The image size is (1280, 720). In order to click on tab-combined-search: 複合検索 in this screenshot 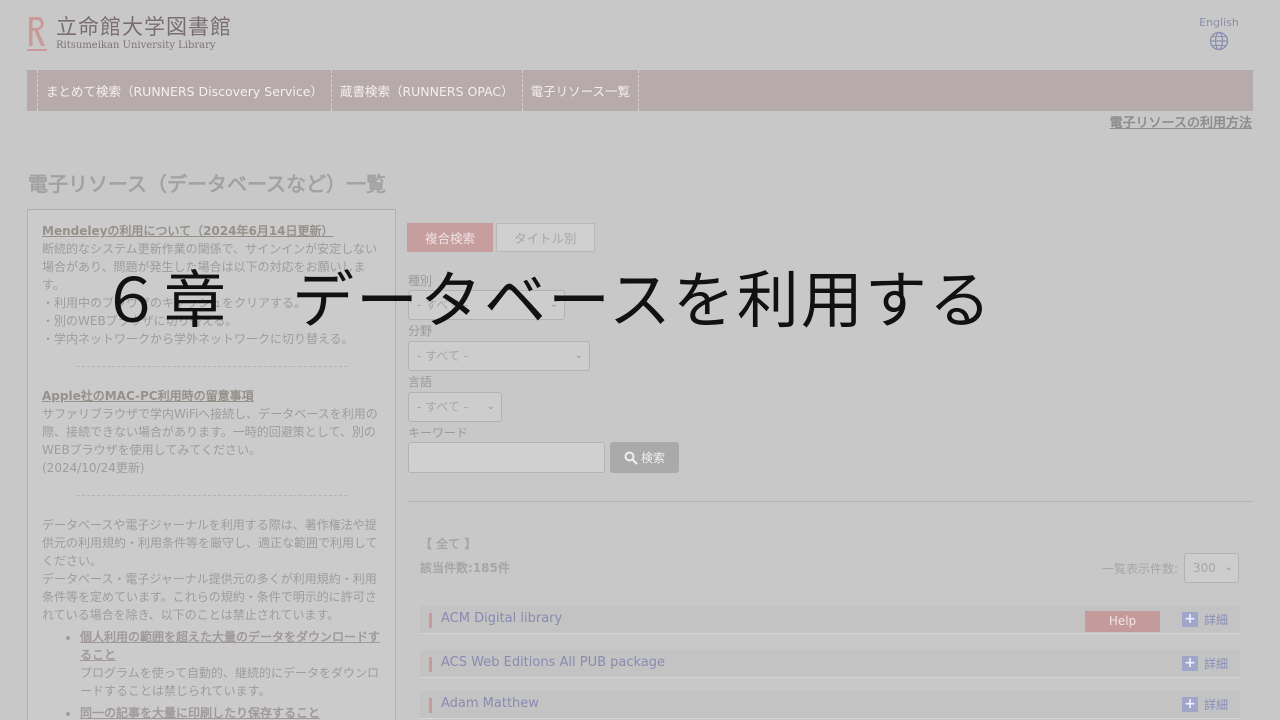, I will do `click(450, 237)`.